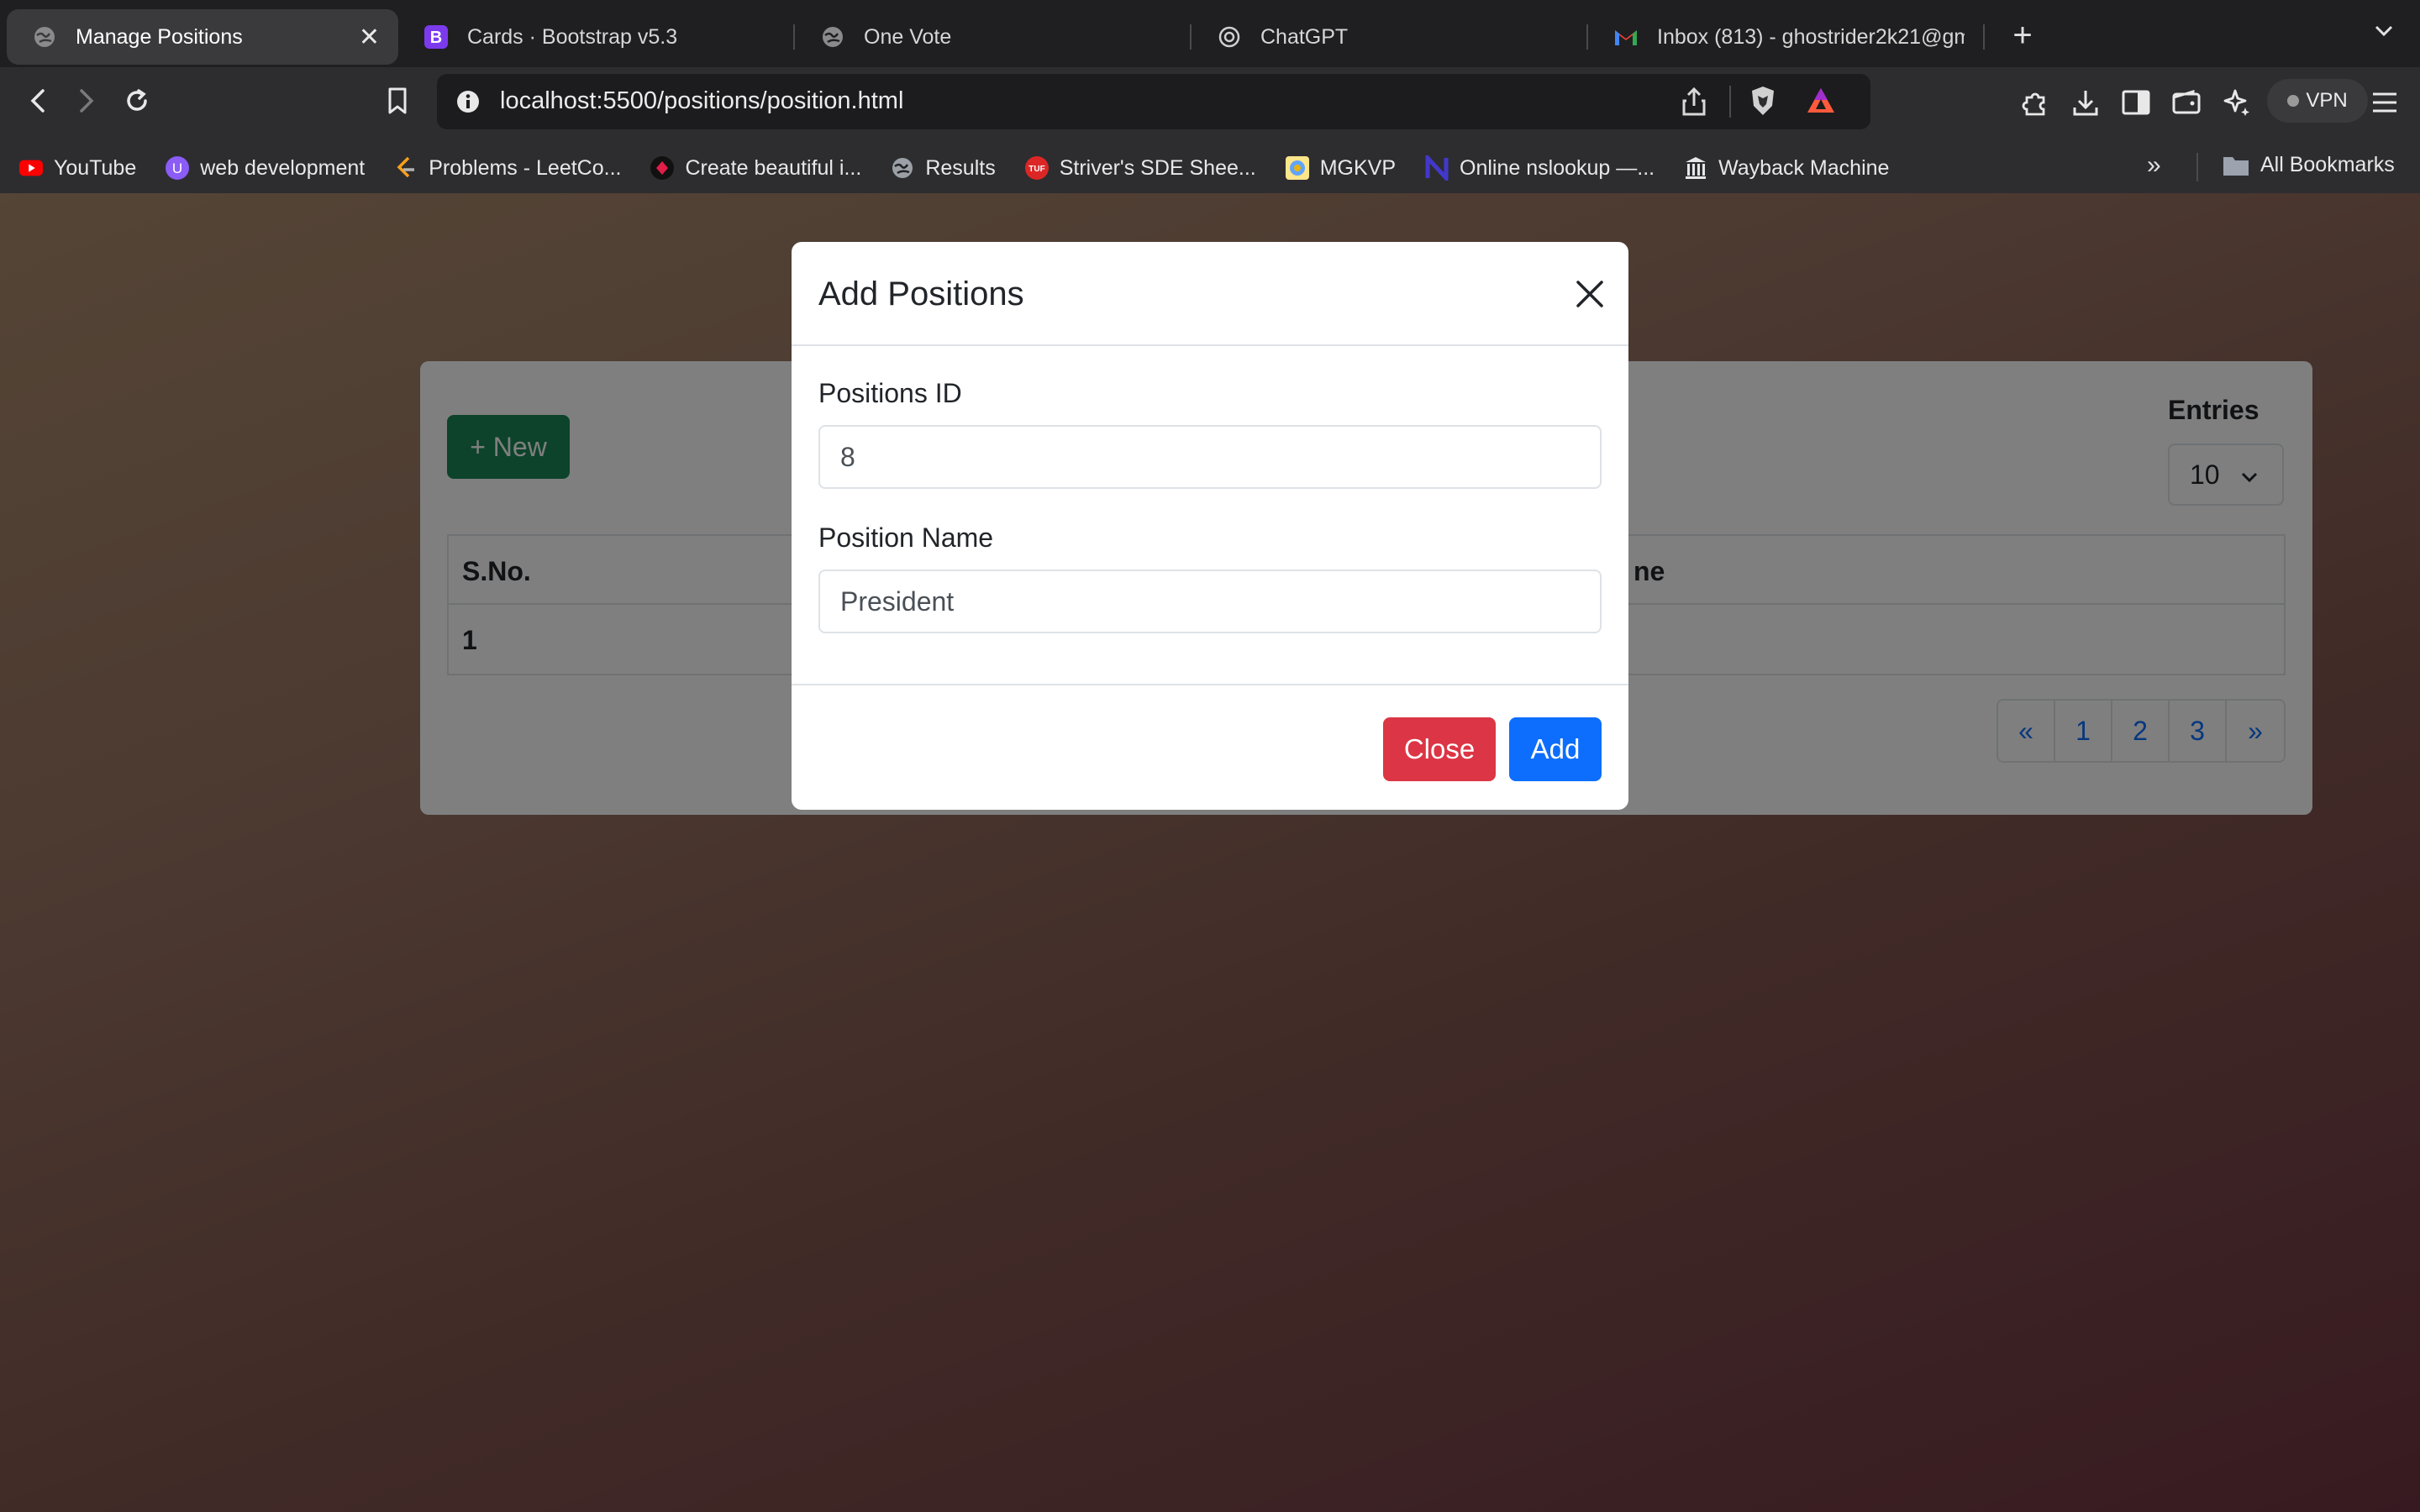 The width and height of the screenshot is (2420, 1512). Describe the element at coordinates (87, 101) in the screenshot. I see `forward-icon` at that location.